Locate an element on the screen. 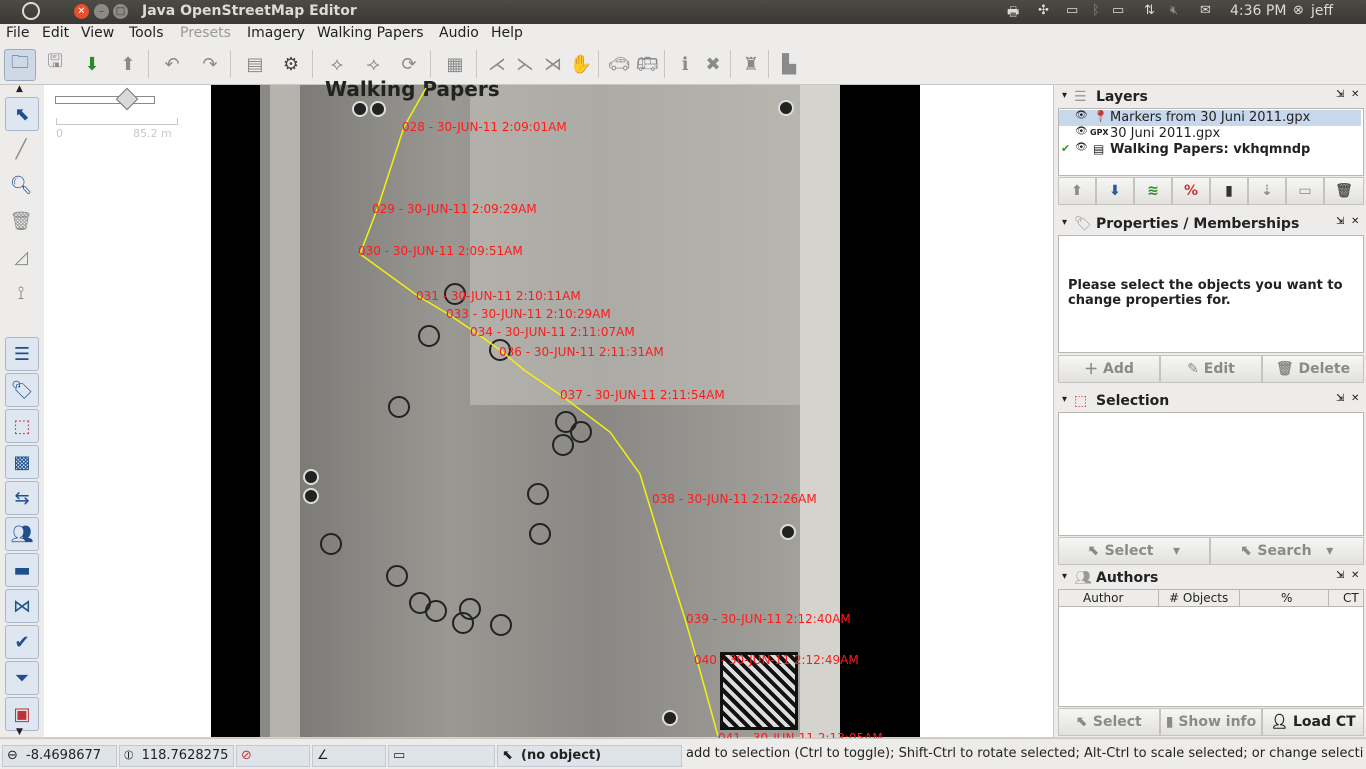 Image resolution: width=1366 pixels, height=769 pixels. layer-row: ✔ 👁︎ ▤ Walking Papers: vkhqmndp is located at coordinates (1210, 150).